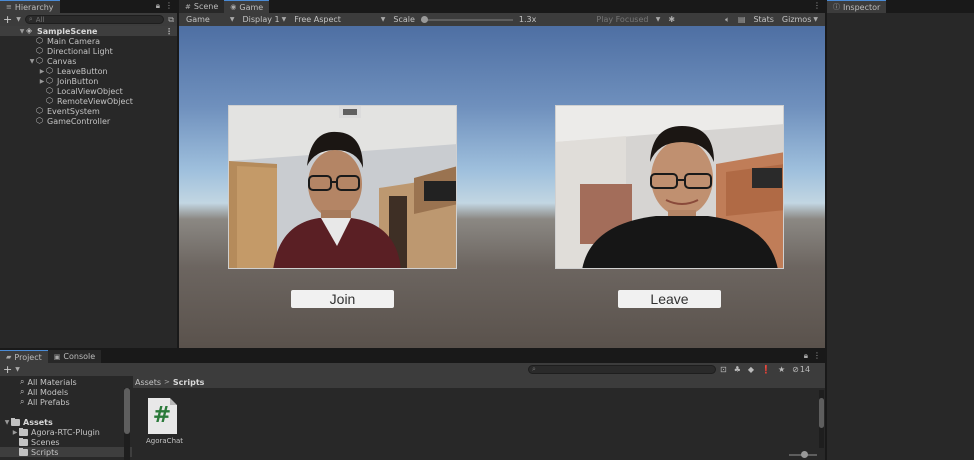 The width and height of the screenshot is (974, 460). I want to click on tab-scene: # Scene, so click(202, 6).